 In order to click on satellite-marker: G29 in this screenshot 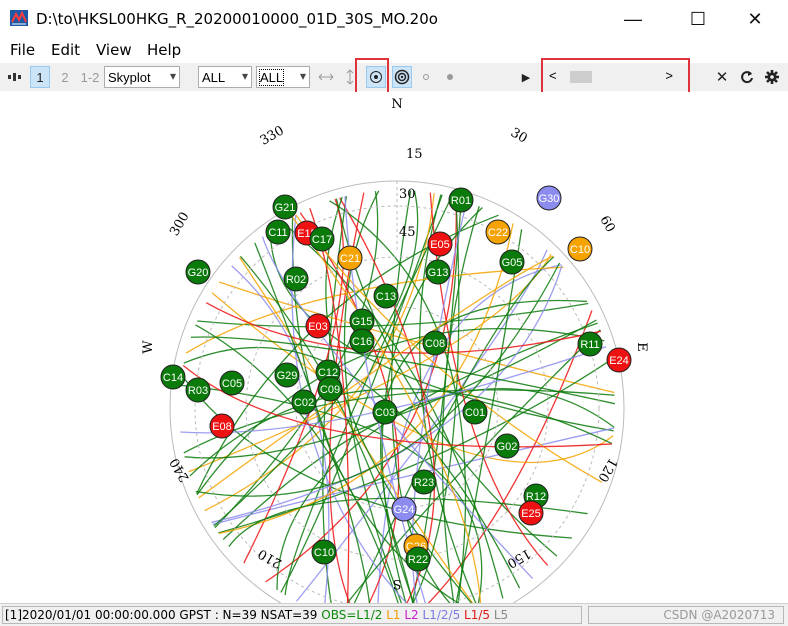, I will do `click(287, 375)`.